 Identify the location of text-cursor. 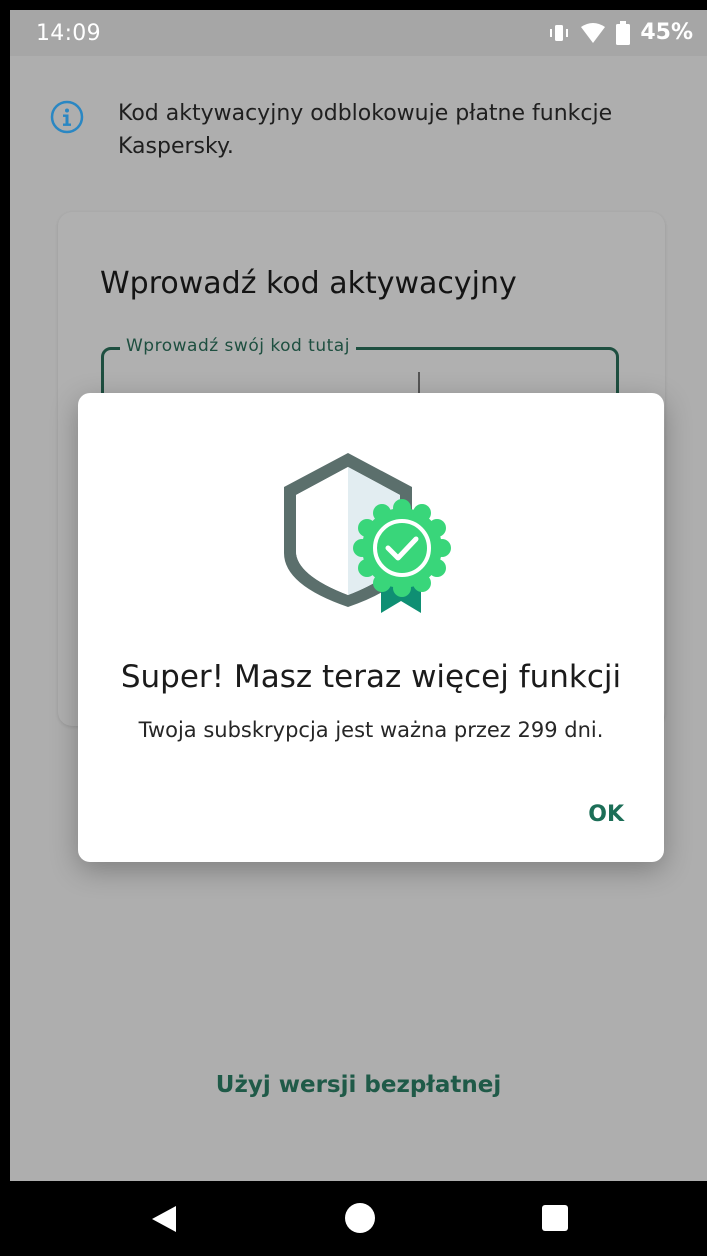
(419, 383).